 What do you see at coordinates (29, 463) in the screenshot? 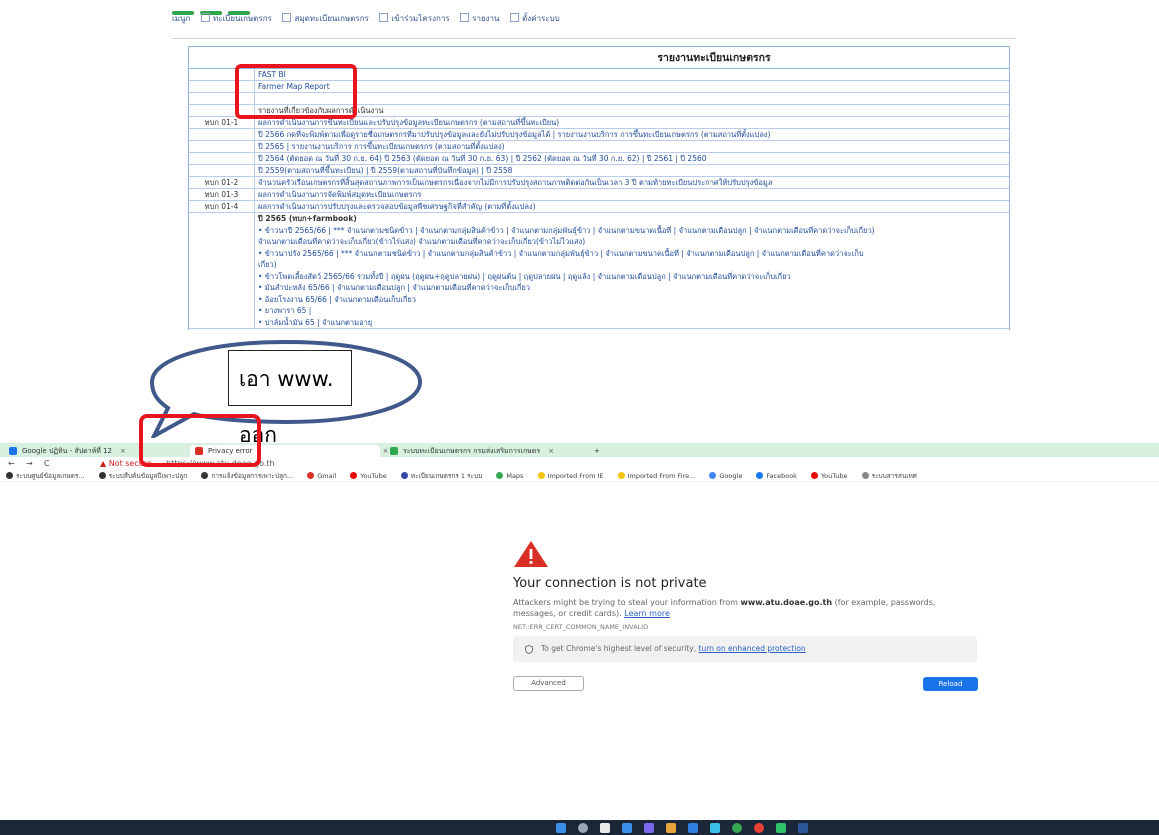
I see `forward-icon: →` at bounding box center [29, 463].